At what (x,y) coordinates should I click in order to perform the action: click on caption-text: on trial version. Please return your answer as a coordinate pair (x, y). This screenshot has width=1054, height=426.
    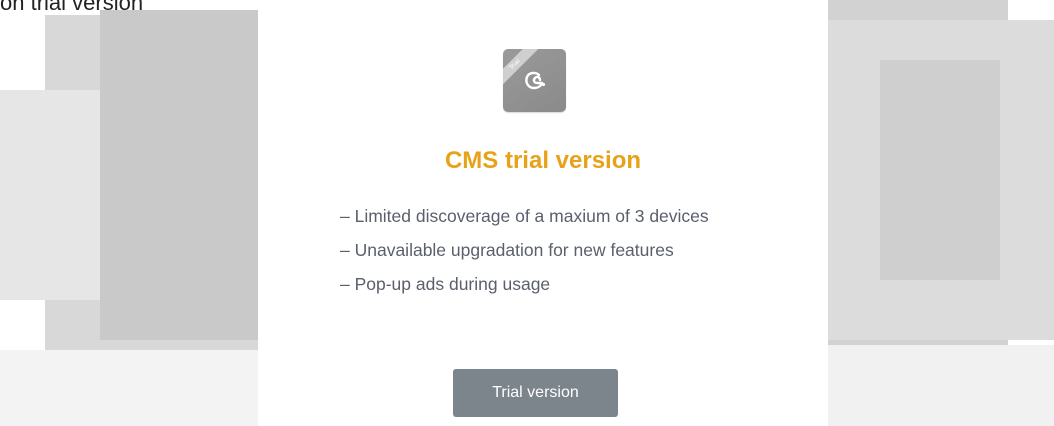
    Looking at the image, I should click on (72, 7).